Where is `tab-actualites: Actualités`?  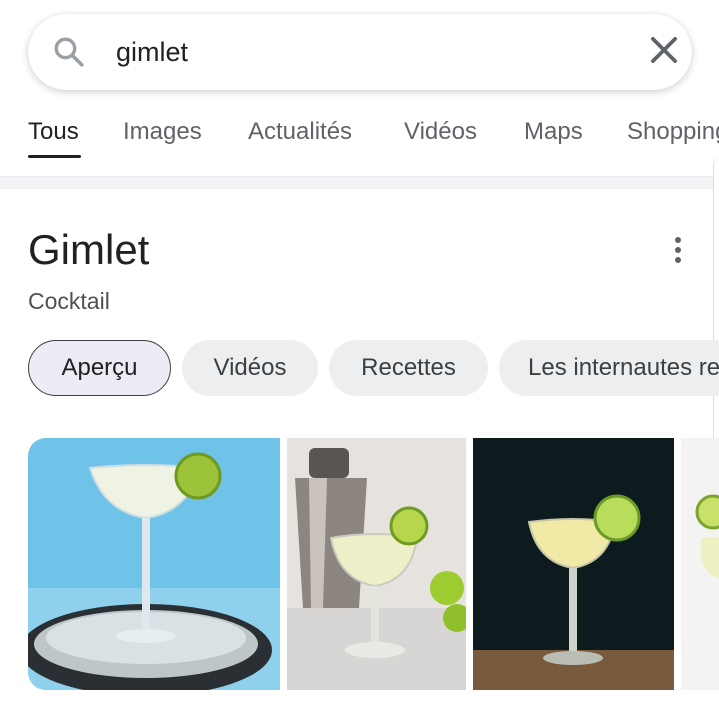 tab-actualites: Actualités is located at coordinates (300, 132).